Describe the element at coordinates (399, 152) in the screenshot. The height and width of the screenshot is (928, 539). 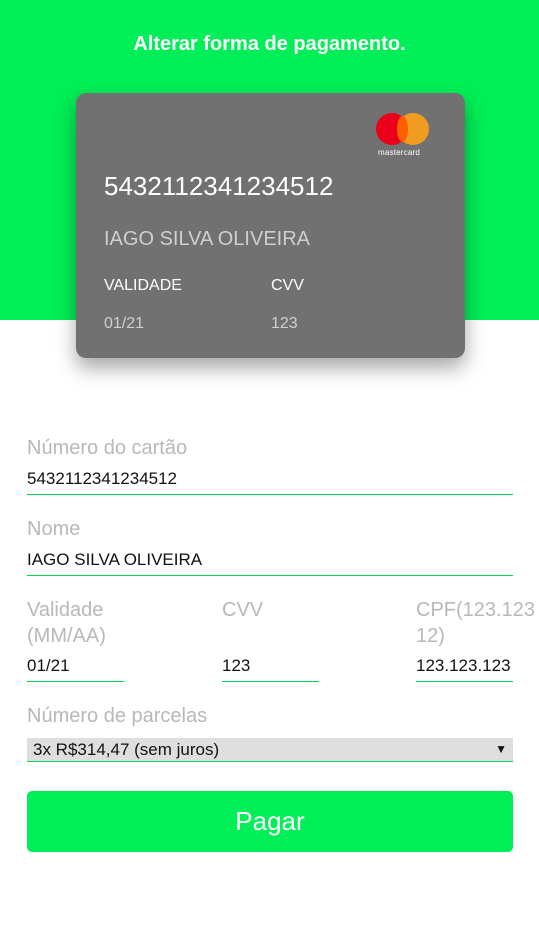
I see `mastercard-brand-text: mastercard` at that location.